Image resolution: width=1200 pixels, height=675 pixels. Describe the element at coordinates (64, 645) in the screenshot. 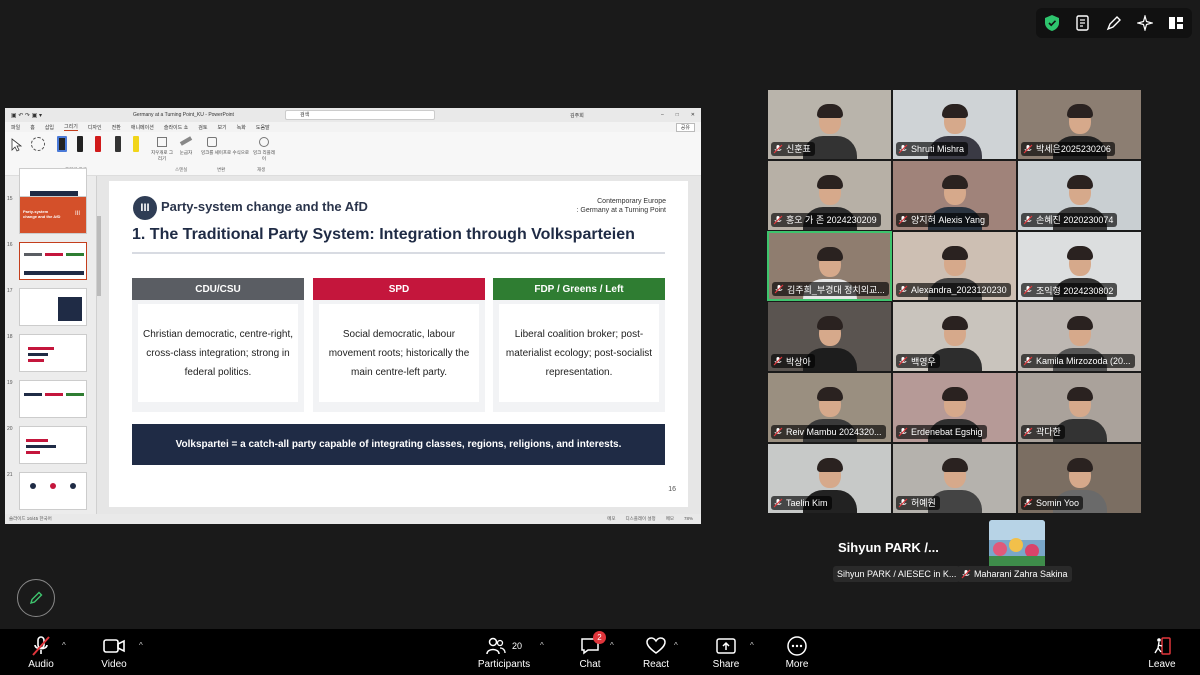

I see `audio-options-caret: ^` at that location.